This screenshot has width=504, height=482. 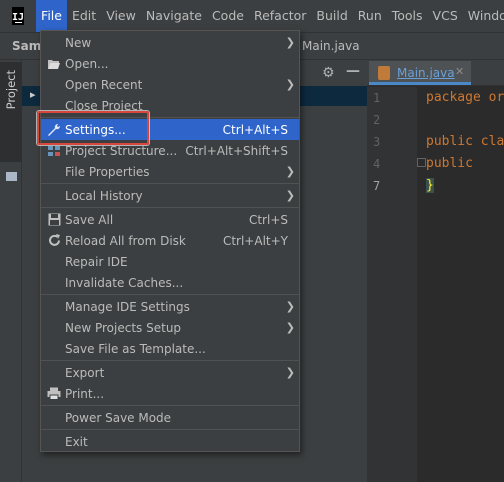 I want to click on menu-item-label: Save All, so click(x=89, y=219).